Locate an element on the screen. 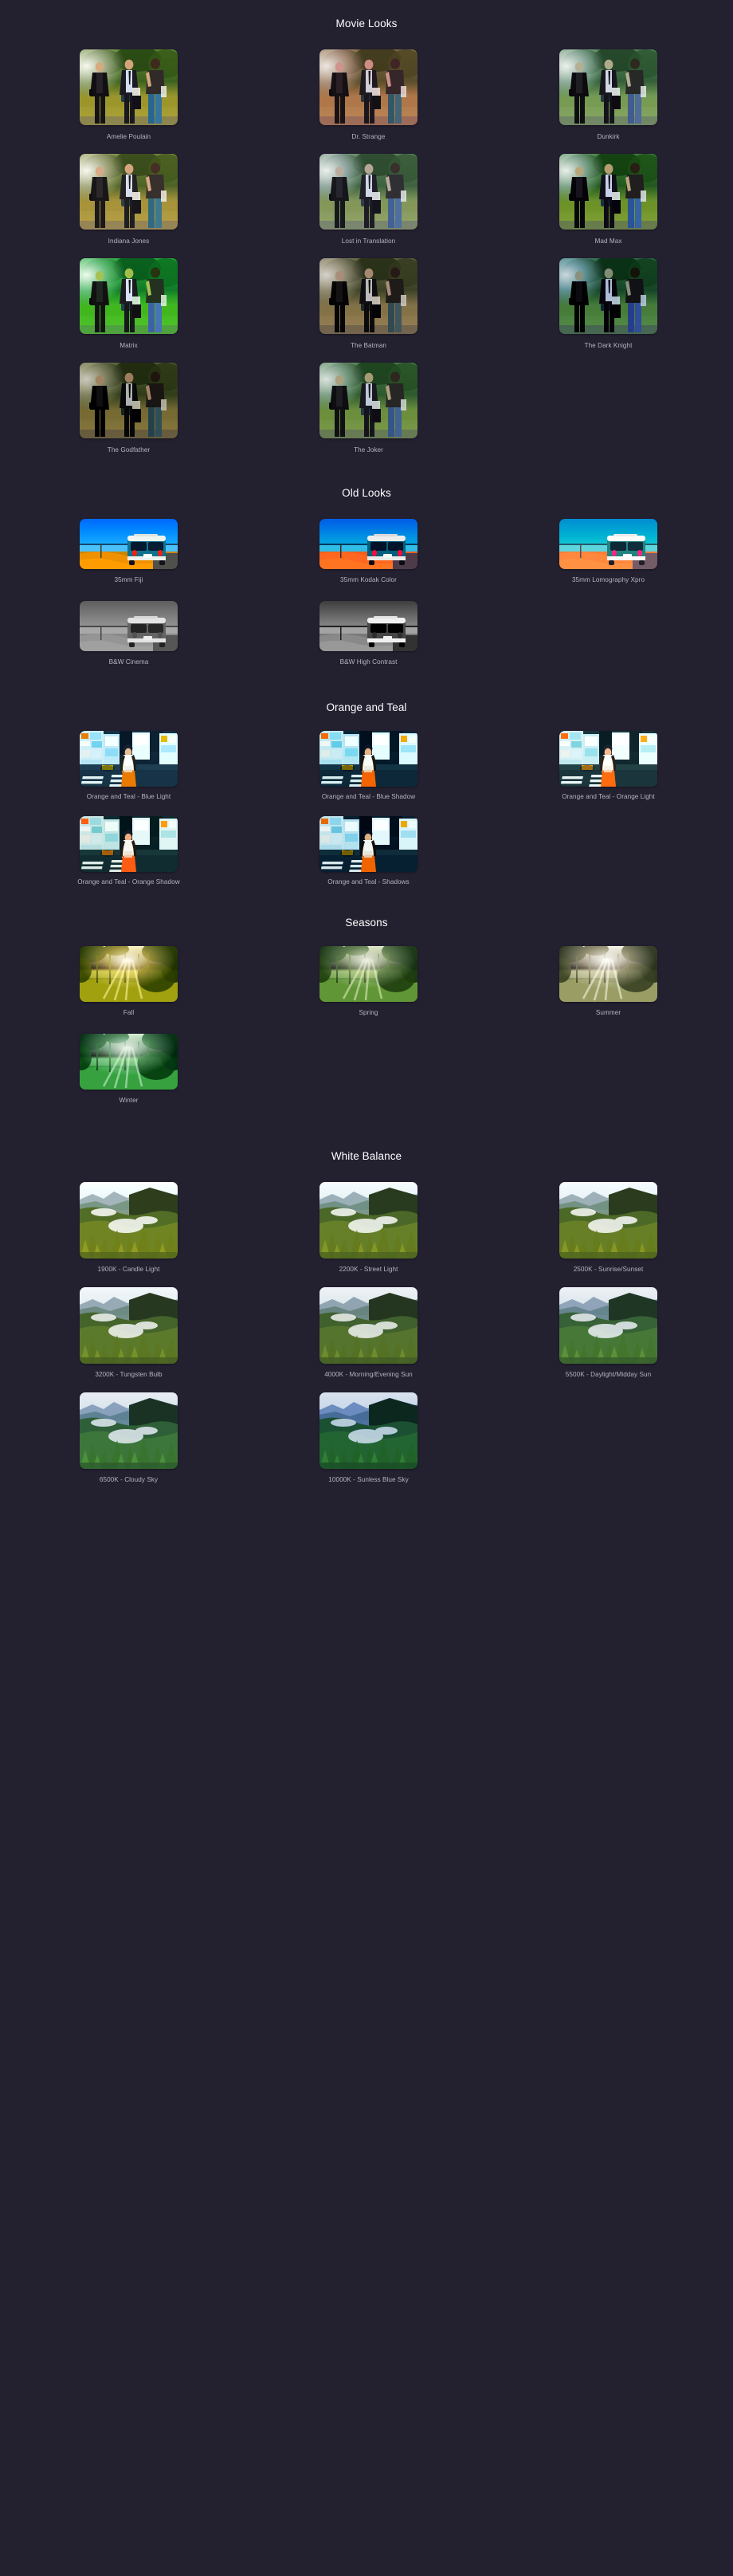 Image resolution: width=733 pixels, height=2576 pixels. preset-label: Dunkirk is located at coordinates (608, 136).